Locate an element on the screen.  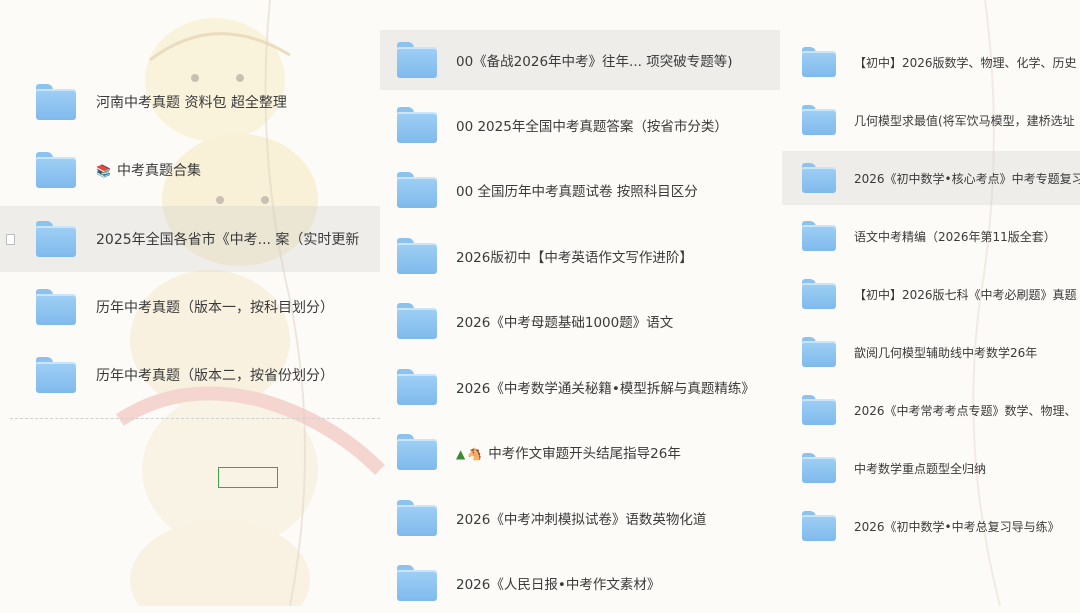
folder-item: 00 全国历年中考真题试卷 按照科目区分 is located at coordinates (580, 190).